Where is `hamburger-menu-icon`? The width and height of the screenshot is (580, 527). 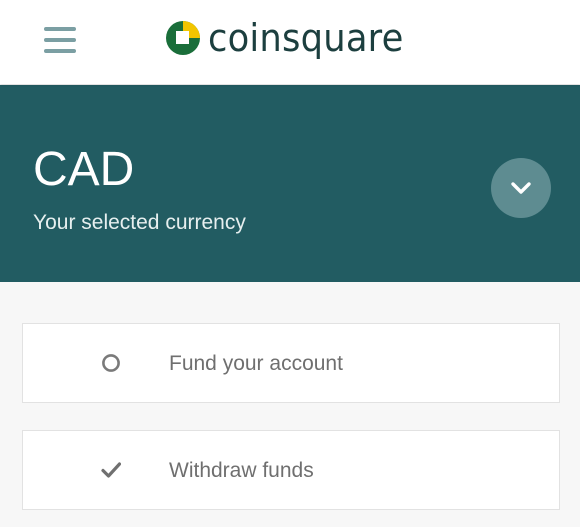 hamburger-menu-icon is located at coordinates (60, 41).